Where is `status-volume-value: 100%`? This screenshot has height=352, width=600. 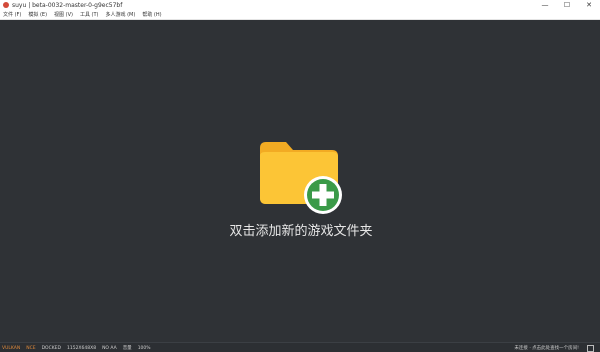
status-volume-value: 100% is located at coordinates (145, 348).